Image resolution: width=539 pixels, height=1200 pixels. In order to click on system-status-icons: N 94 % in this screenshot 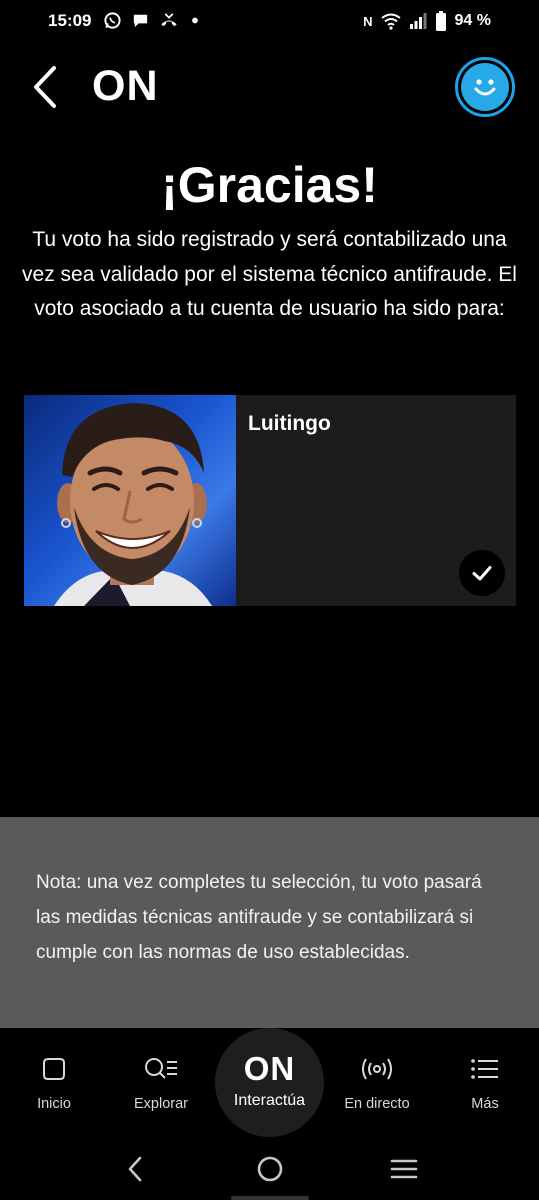, I will do `click(427, 21)`.